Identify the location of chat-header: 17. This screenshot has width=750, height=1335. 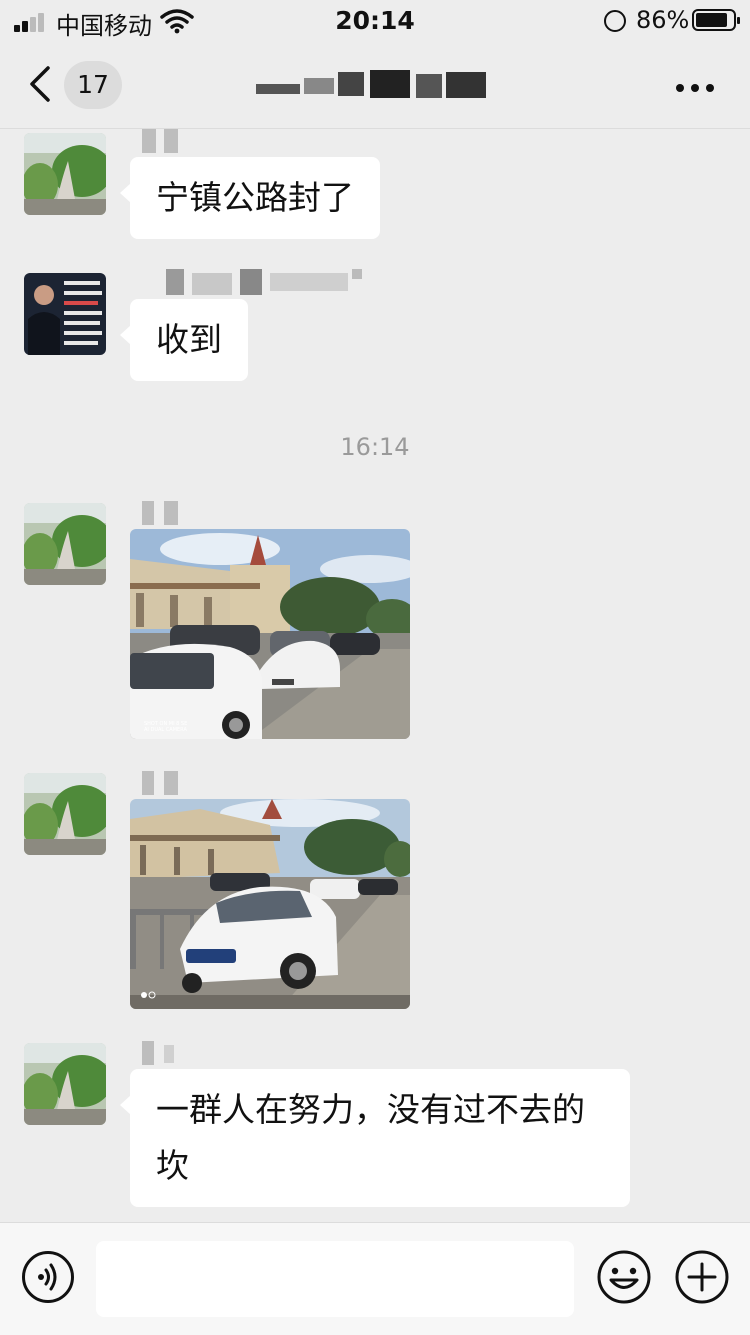
(375, 86).